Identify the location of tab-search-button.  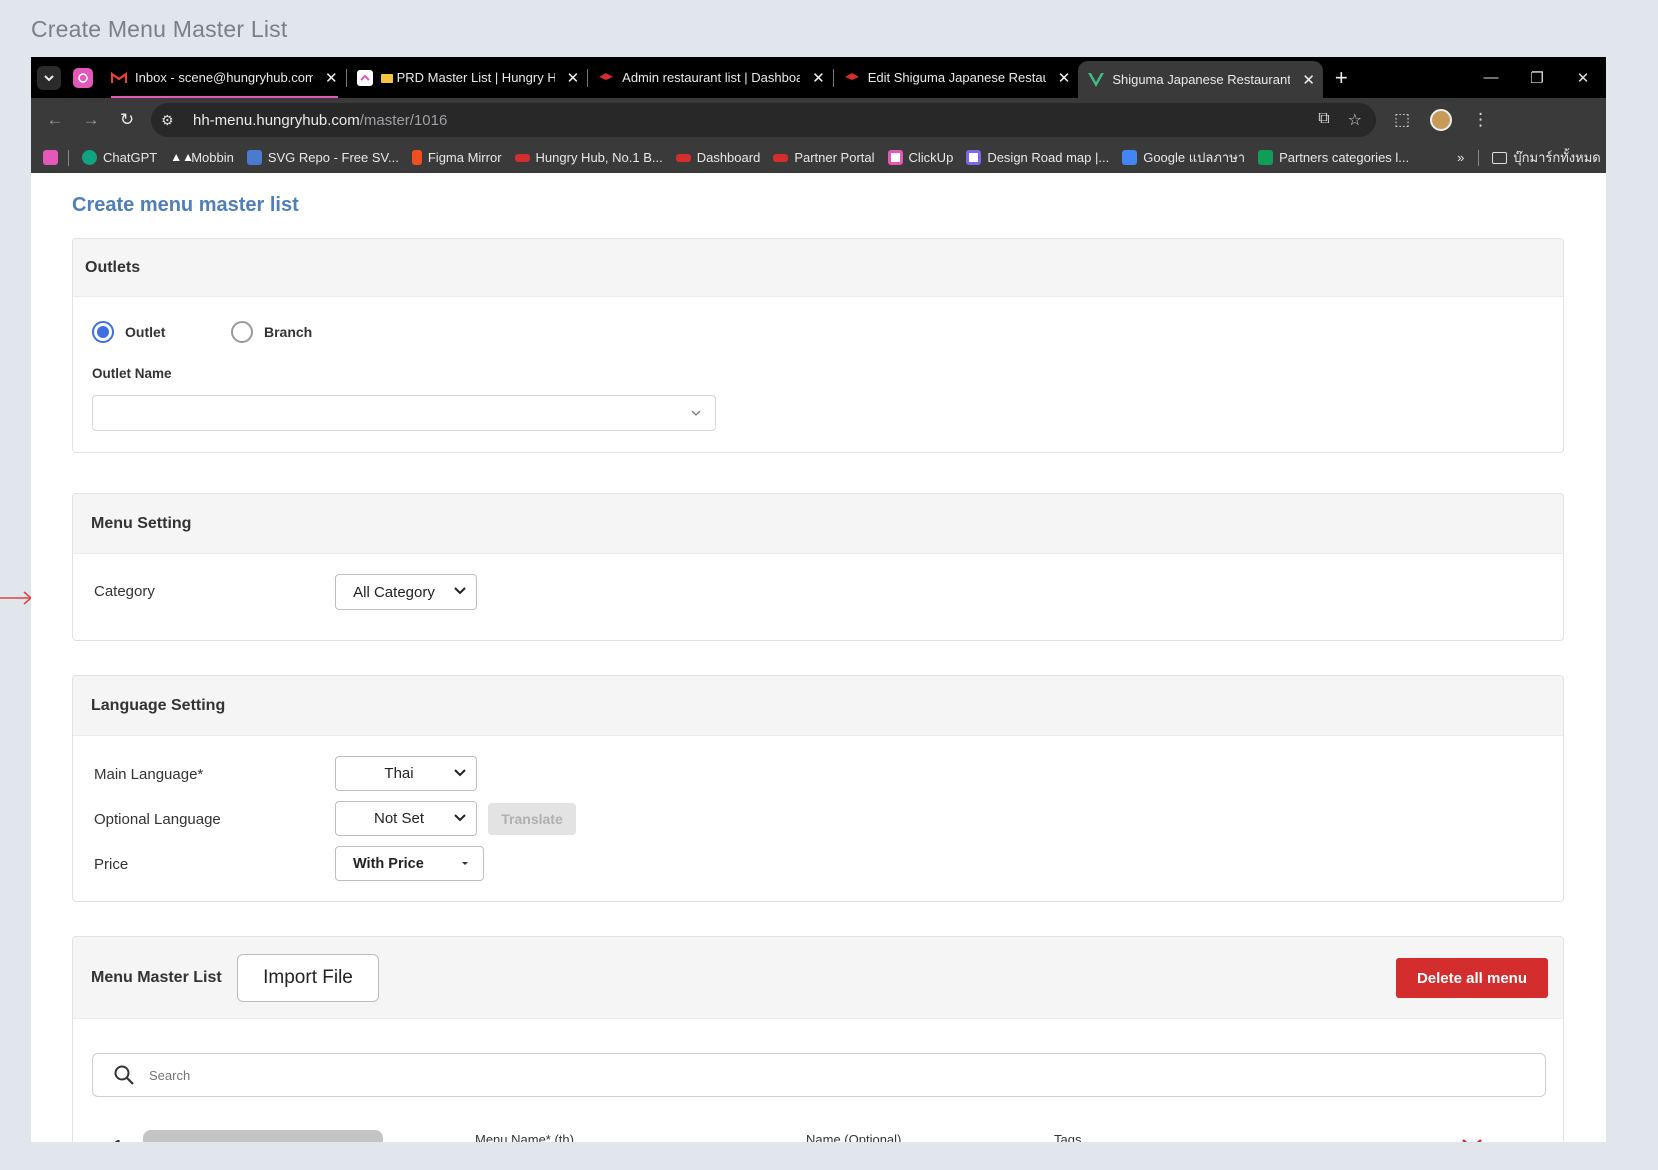
(49, 77).